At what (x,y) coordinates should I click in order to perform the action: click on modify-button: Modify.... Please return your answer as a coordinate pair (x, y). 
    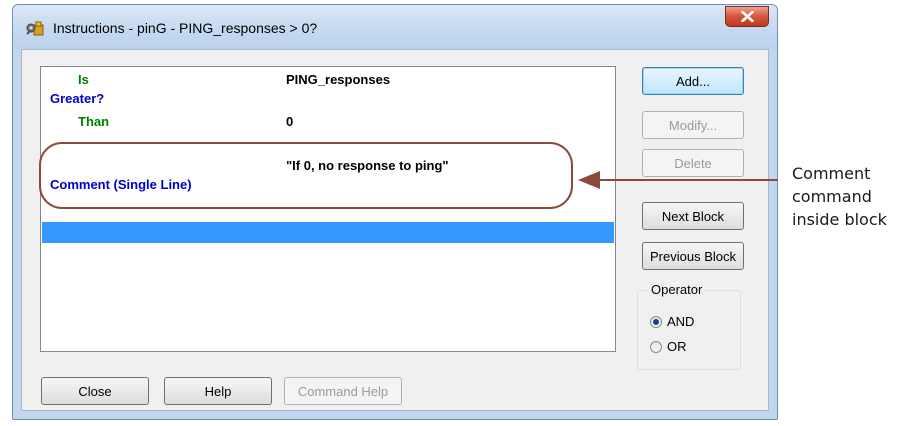
    Looking at the image, I should click on (693, 125).